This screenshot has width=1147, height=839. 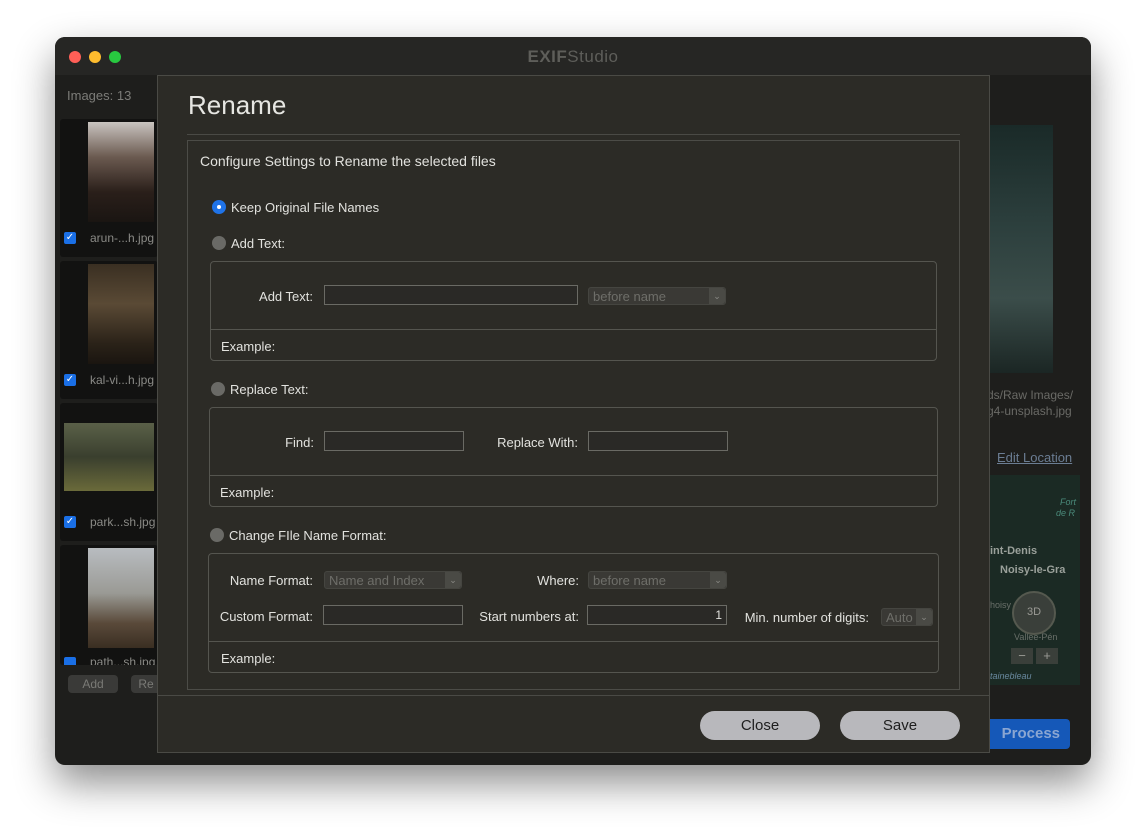 I want to click on thumbnail-card: ✓ park...sh.jpg, so click(x=109, y=472).